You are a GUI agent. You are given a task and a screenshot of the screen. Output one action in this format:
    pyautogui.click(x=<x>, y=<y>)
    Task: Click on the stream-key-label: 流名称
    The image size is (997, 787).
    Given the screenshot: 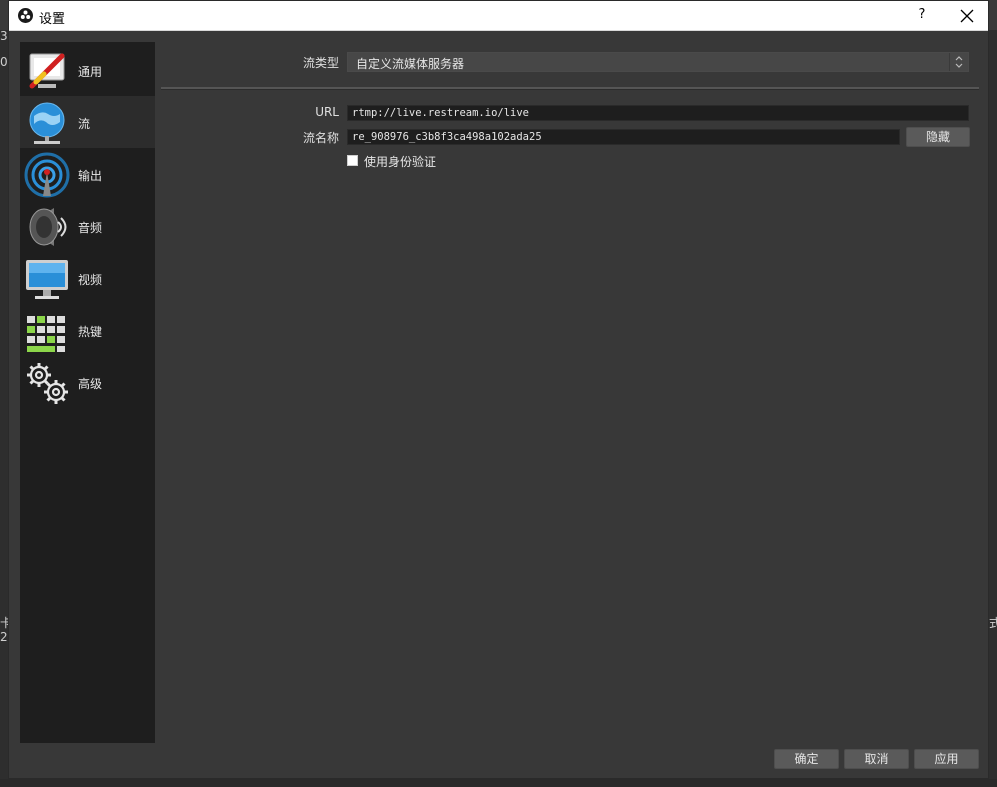 What is the action you would take?
    pyautogui.click(x=320, y=138)
    